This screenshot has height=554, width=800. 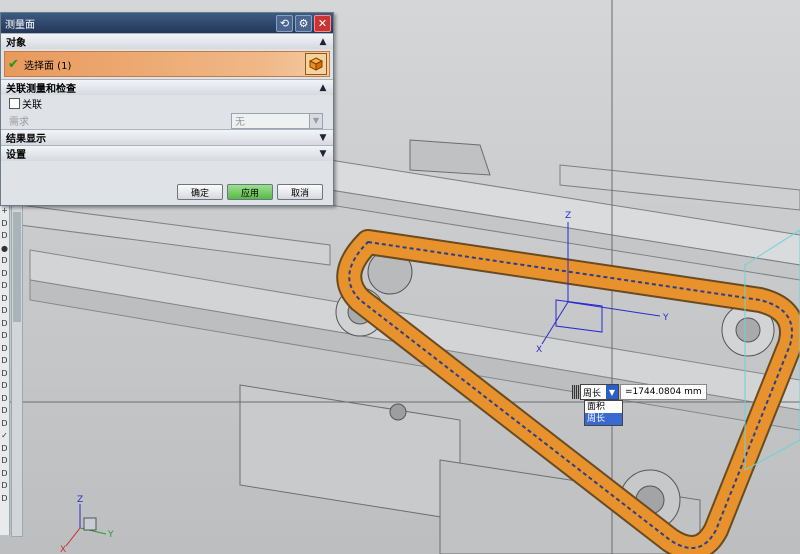 What do you see at coordinates (663, 392) in the screenshot?
I see `measure-value: =1744.0804 mm` at bounding box center [663, 392].